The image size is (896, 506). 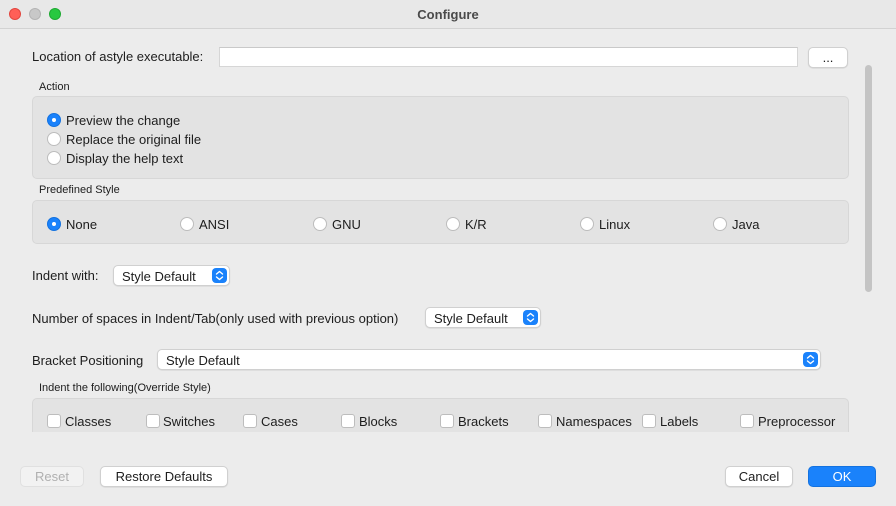 What do you see at coordinates (214, 224) in the screenshot?
I see `radio-style-ansi-label: ANSI` at bounding box center [214, 224].